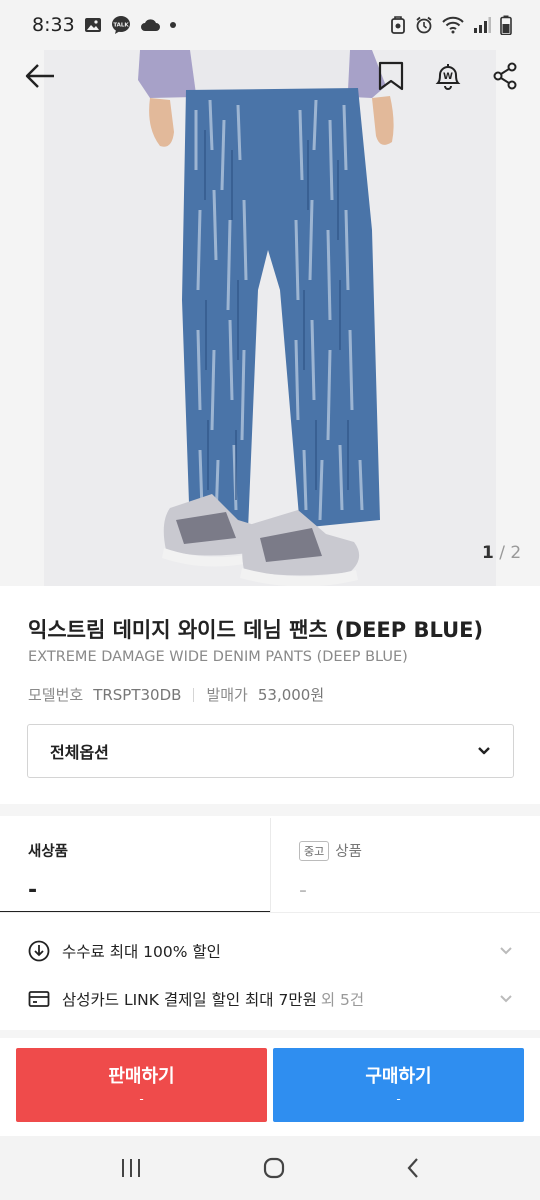 The width and height of the screenshot is (540, 1200). I want to click on product-title: 익스트림 데미지 와이드 데님 팬츠 (DEEP BLUE), so click(256, 630).